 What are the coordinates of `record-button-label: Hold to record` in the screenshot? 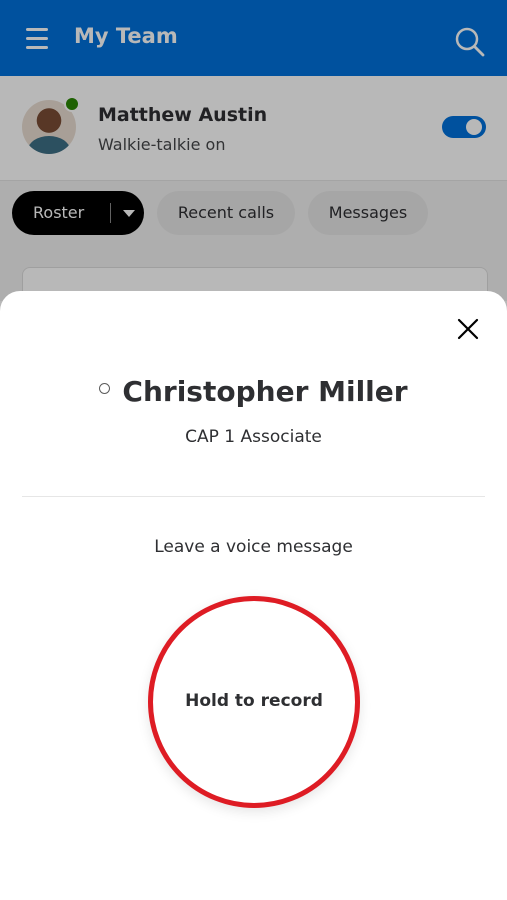 It's located at (254, 701).